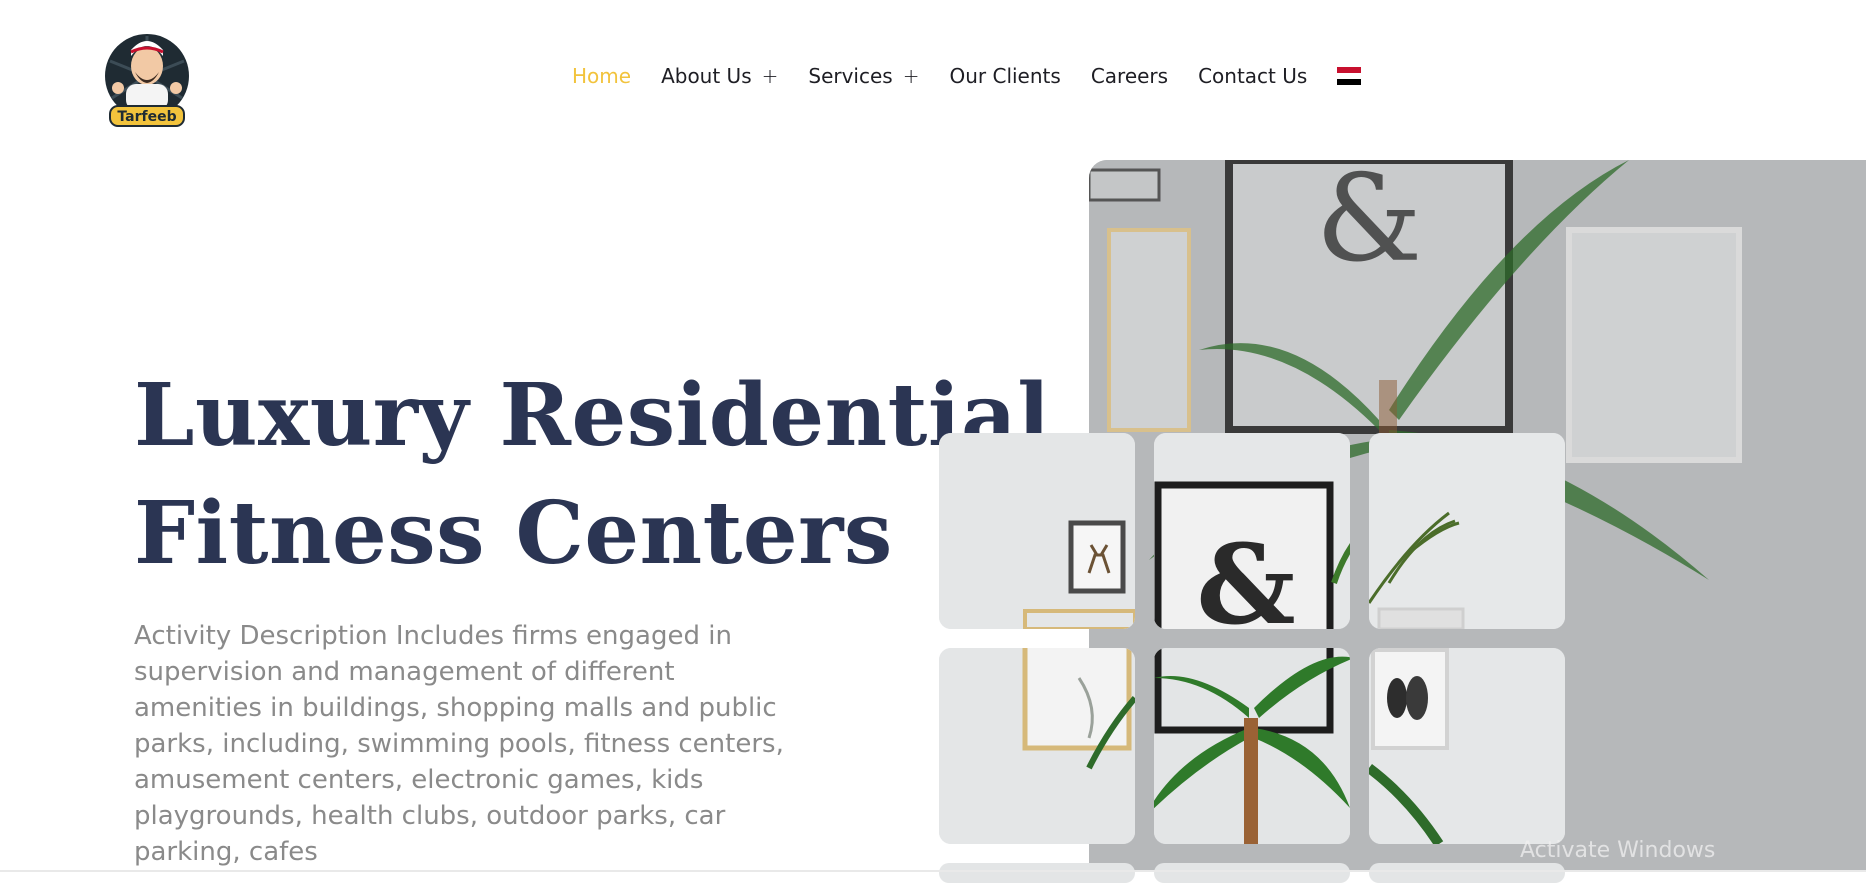 This screenshot has width=1866, height=883. I want to click on hero-title-line2: Fitness Centers, so click(513, 533).